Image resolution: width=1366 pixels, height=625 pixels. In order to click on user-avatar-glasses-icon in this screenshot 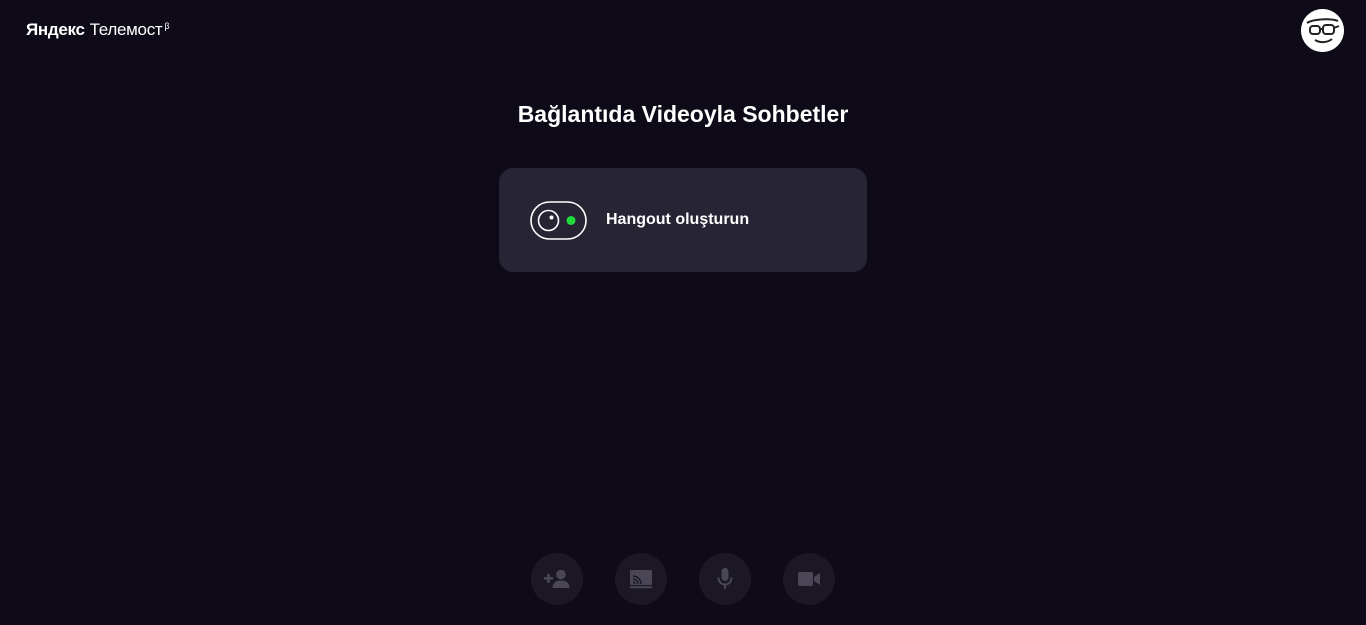, I will do `click(1322, 30)`.